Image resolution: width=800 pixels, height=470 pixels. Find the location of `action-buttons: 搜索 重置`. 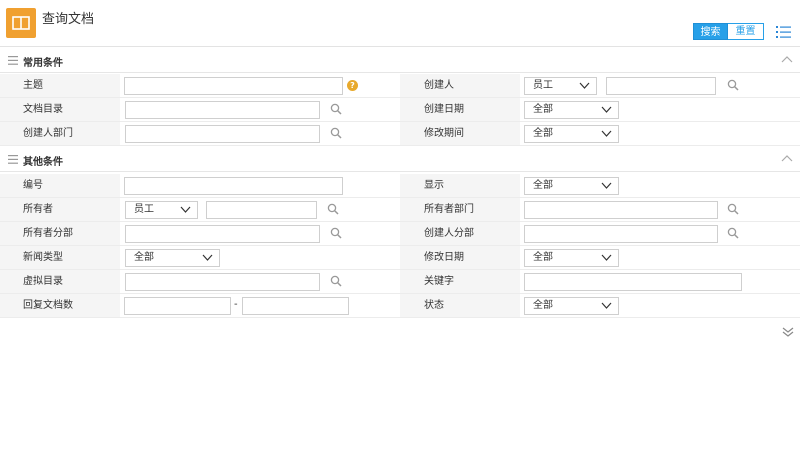

action-buttons: 搜索 重置 is located at coordinates (728, 31).